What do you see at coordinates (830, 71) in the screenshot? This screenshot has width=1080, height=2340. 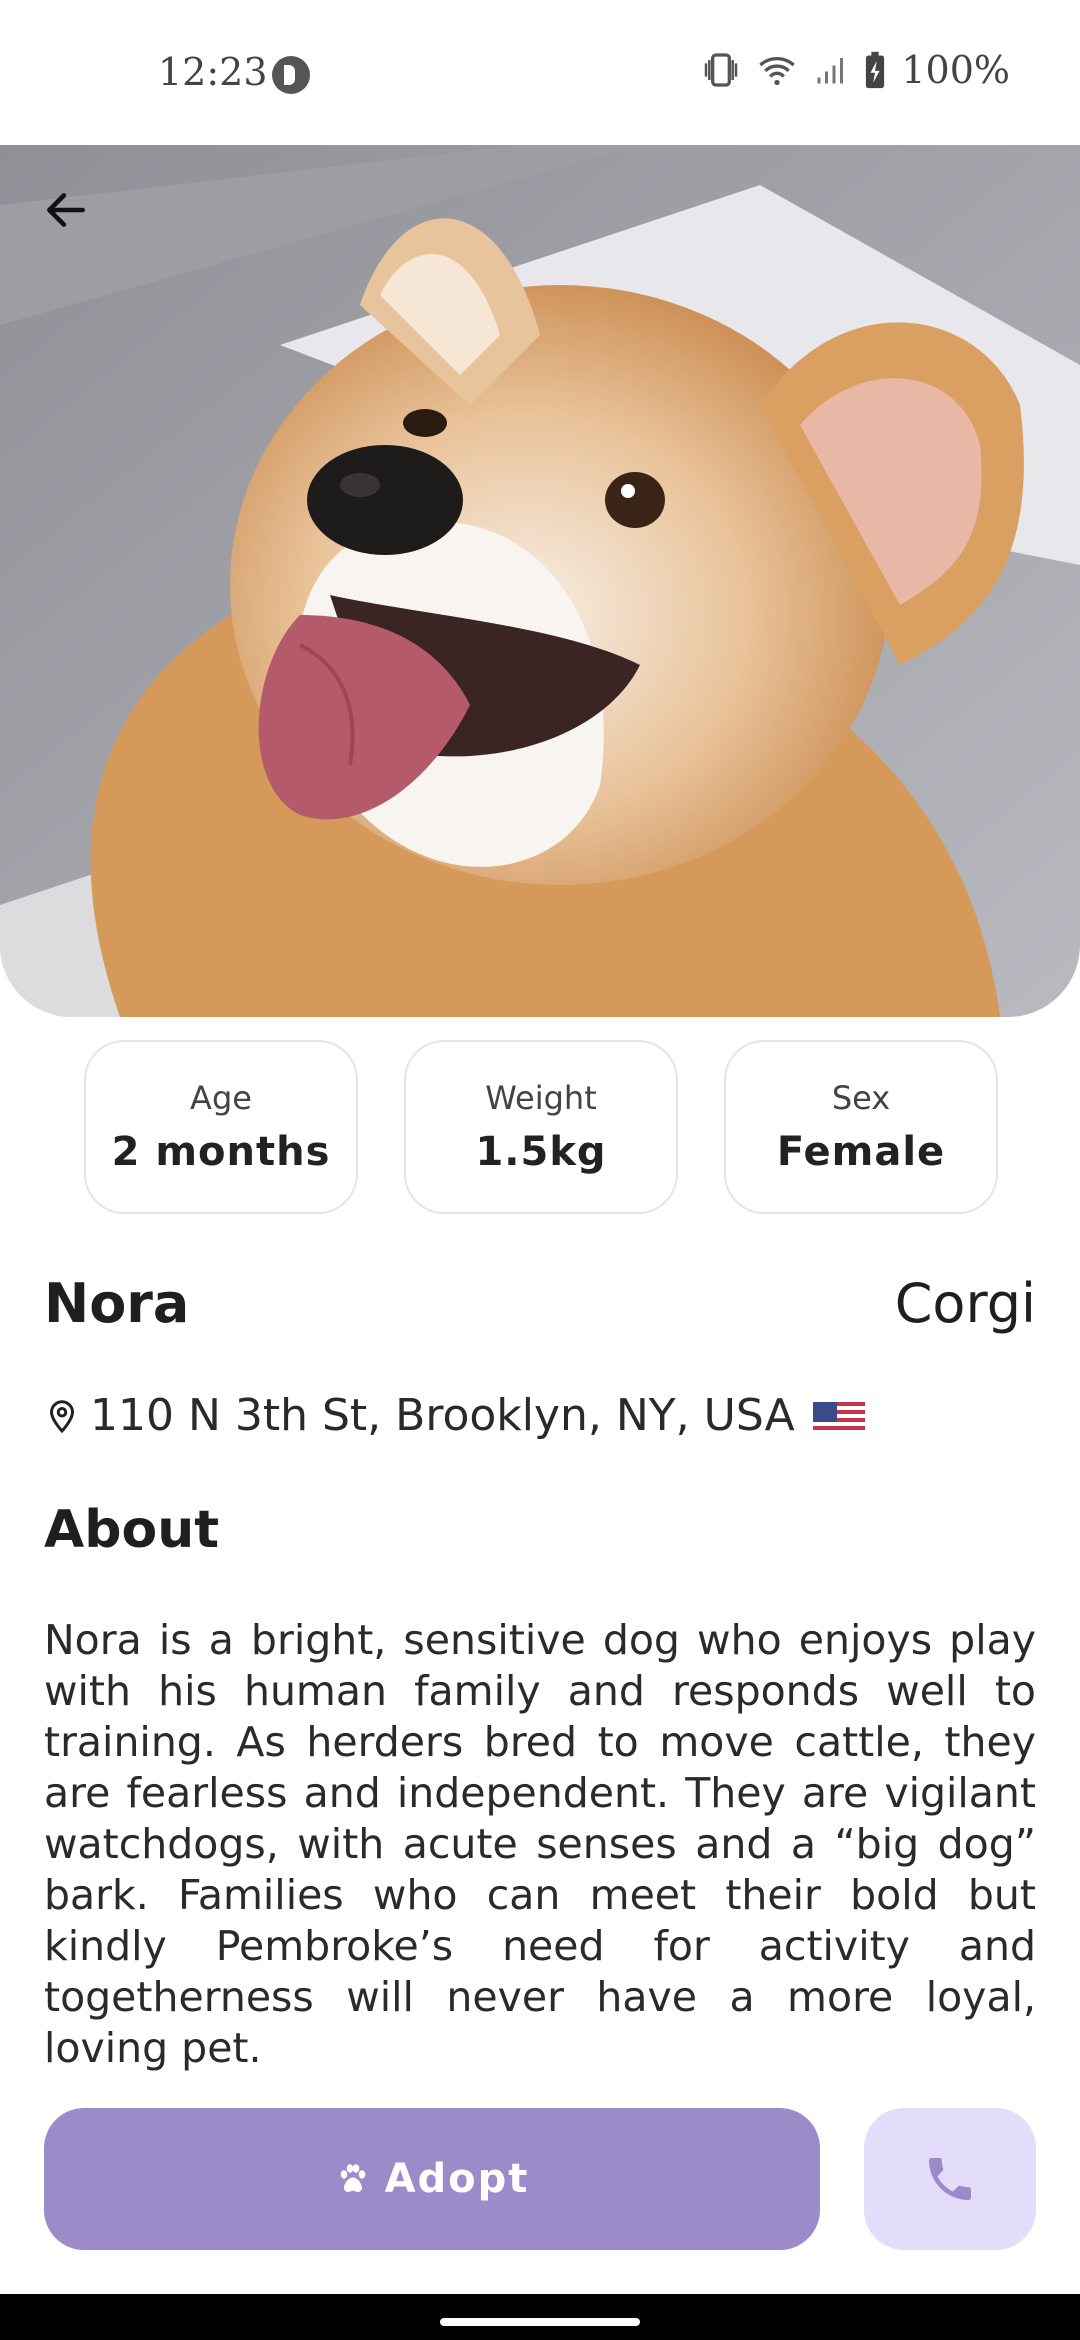 I see `signal-icon` at bounding box center [830, 71].